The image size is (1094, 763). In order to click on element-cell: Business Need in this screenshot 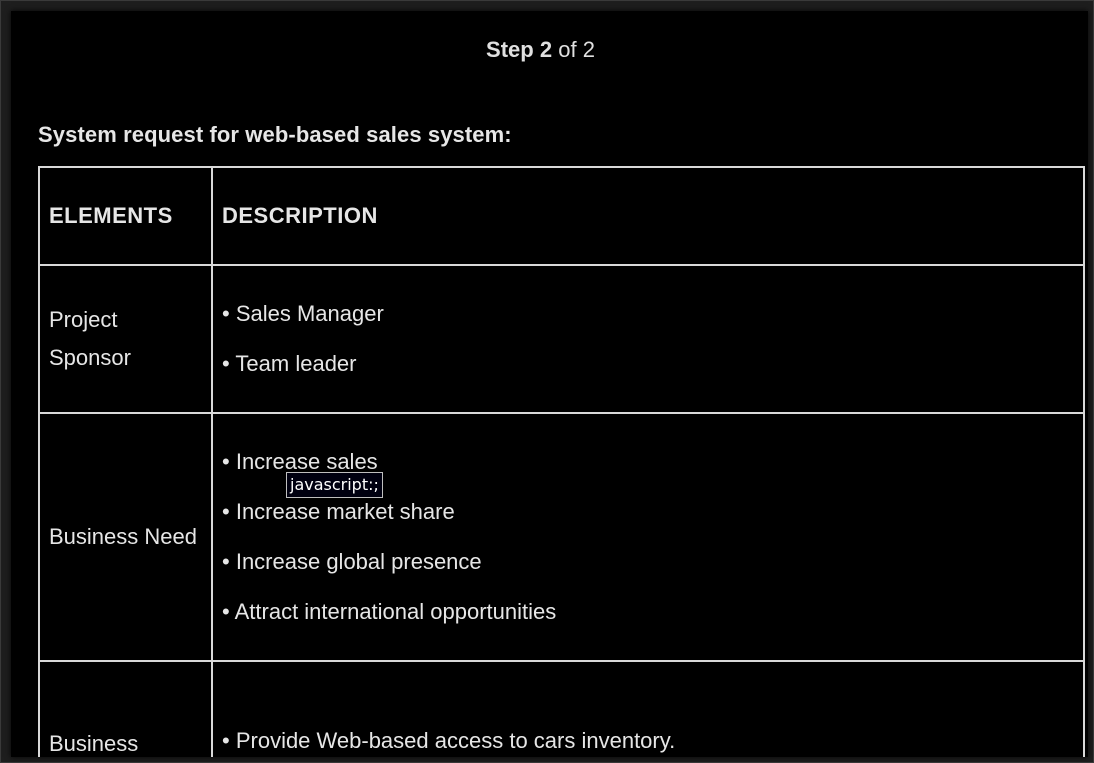, I will do `click(125, 537)`.